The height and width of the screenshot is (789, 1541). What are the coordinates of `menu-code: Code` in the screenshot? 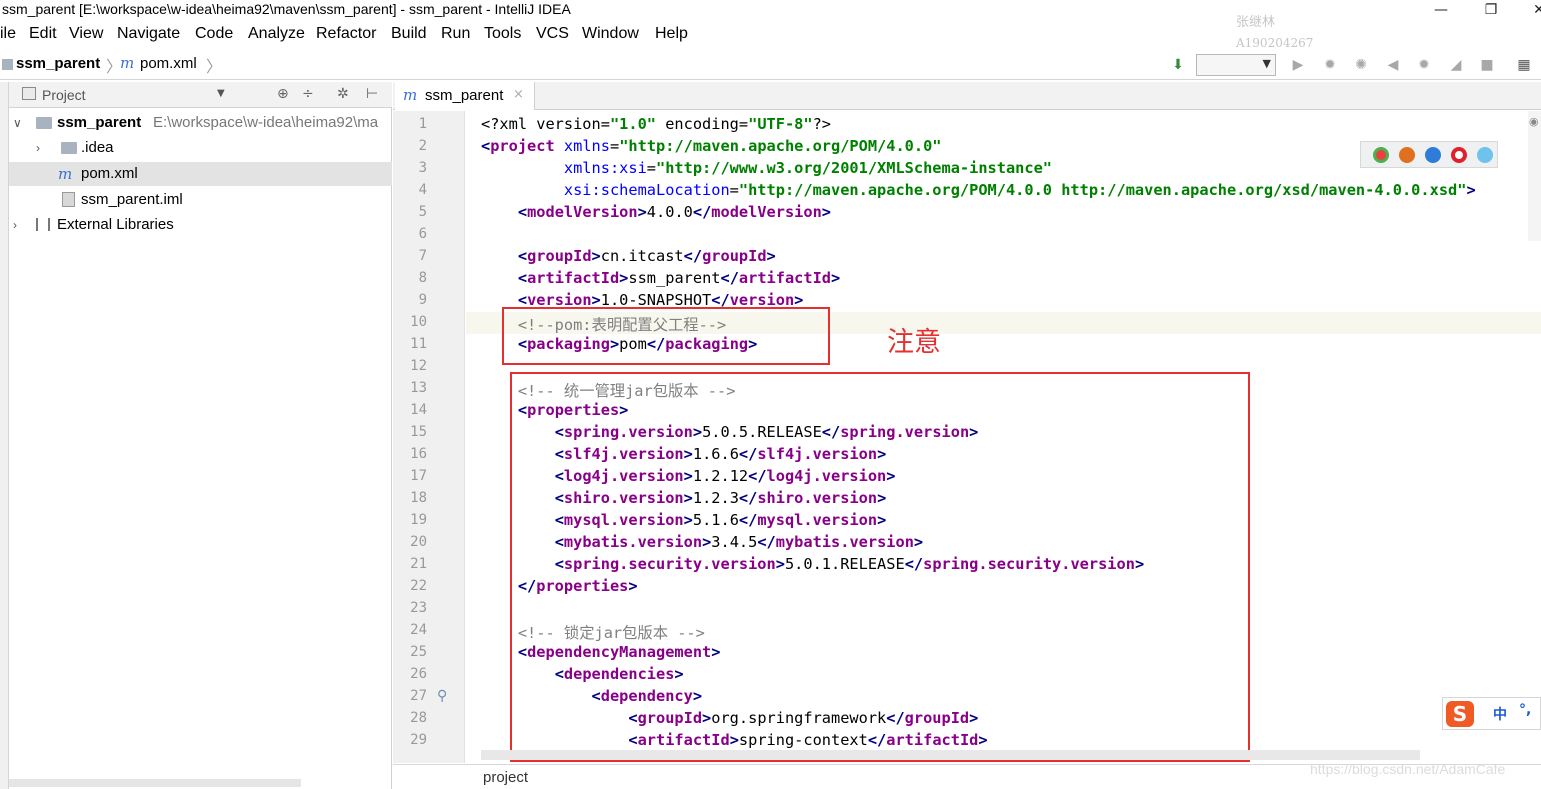 It's located at (214, 34).